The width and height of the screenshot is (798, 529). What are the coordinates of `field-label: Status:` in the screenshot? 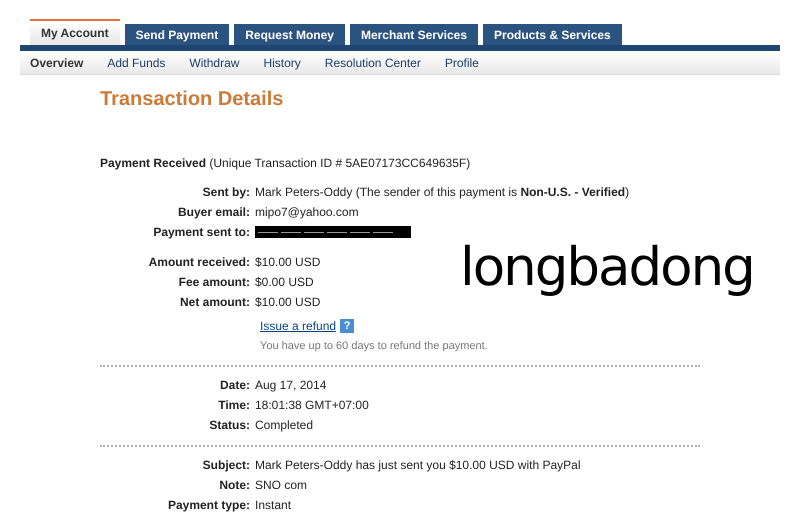 It's located at (229, 425).